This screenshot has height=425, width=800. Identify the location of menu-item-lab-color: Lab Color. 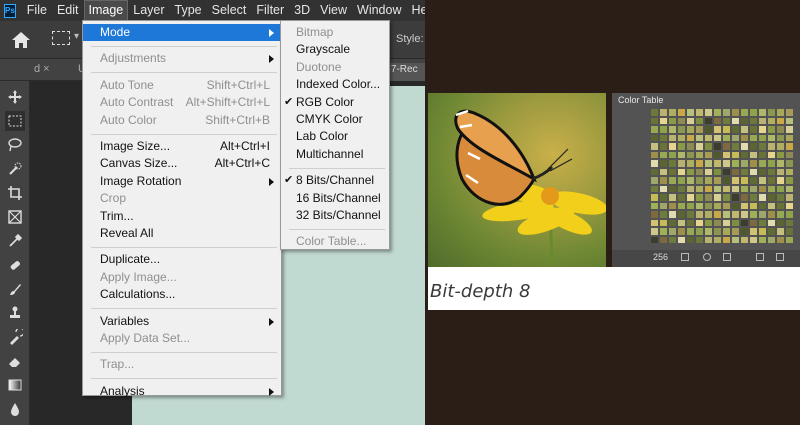
(335, 136).